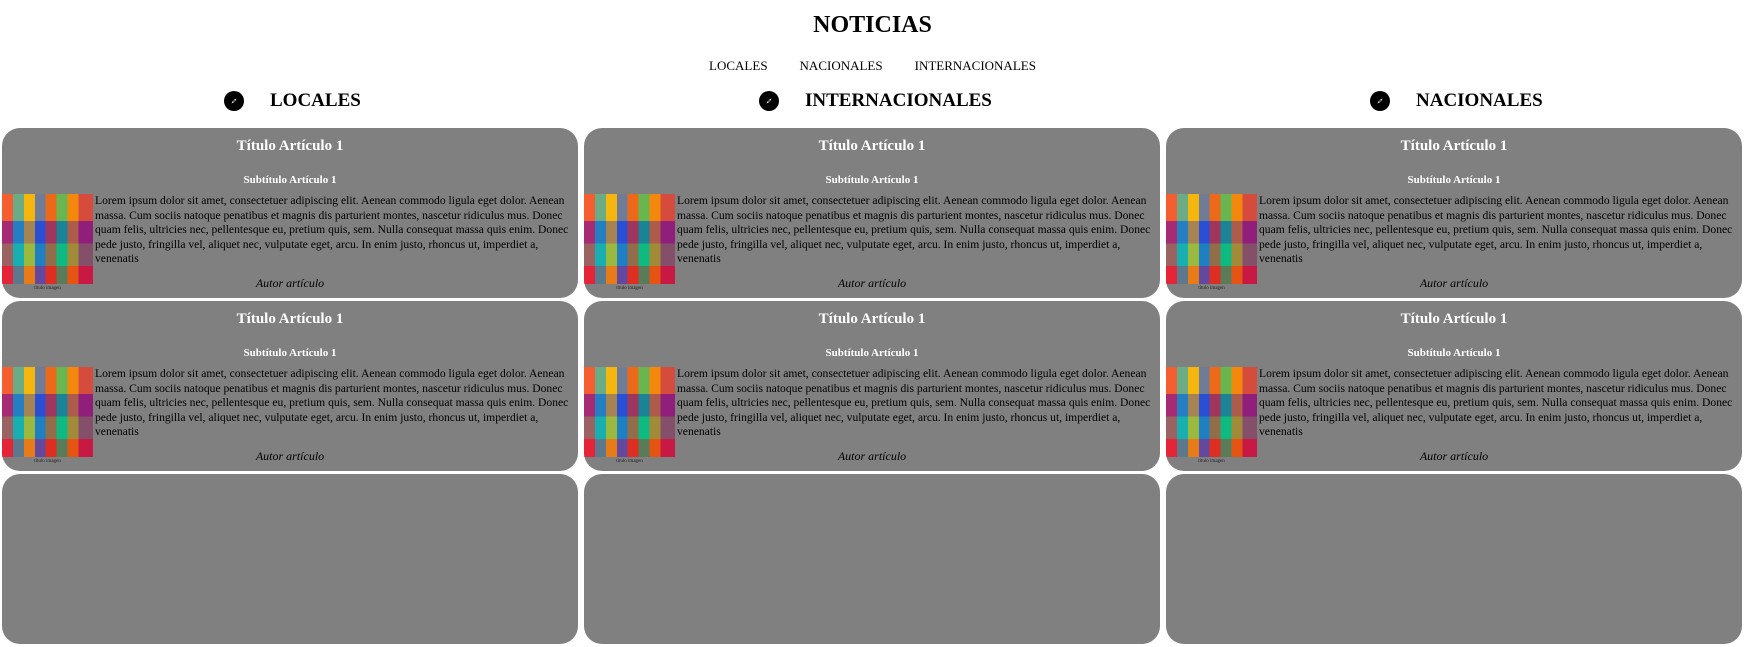  Describe the element at coordinates (975, 66) in the screenshot. I see `nav-link-internacionales: INTERNACIONALES` at that location.